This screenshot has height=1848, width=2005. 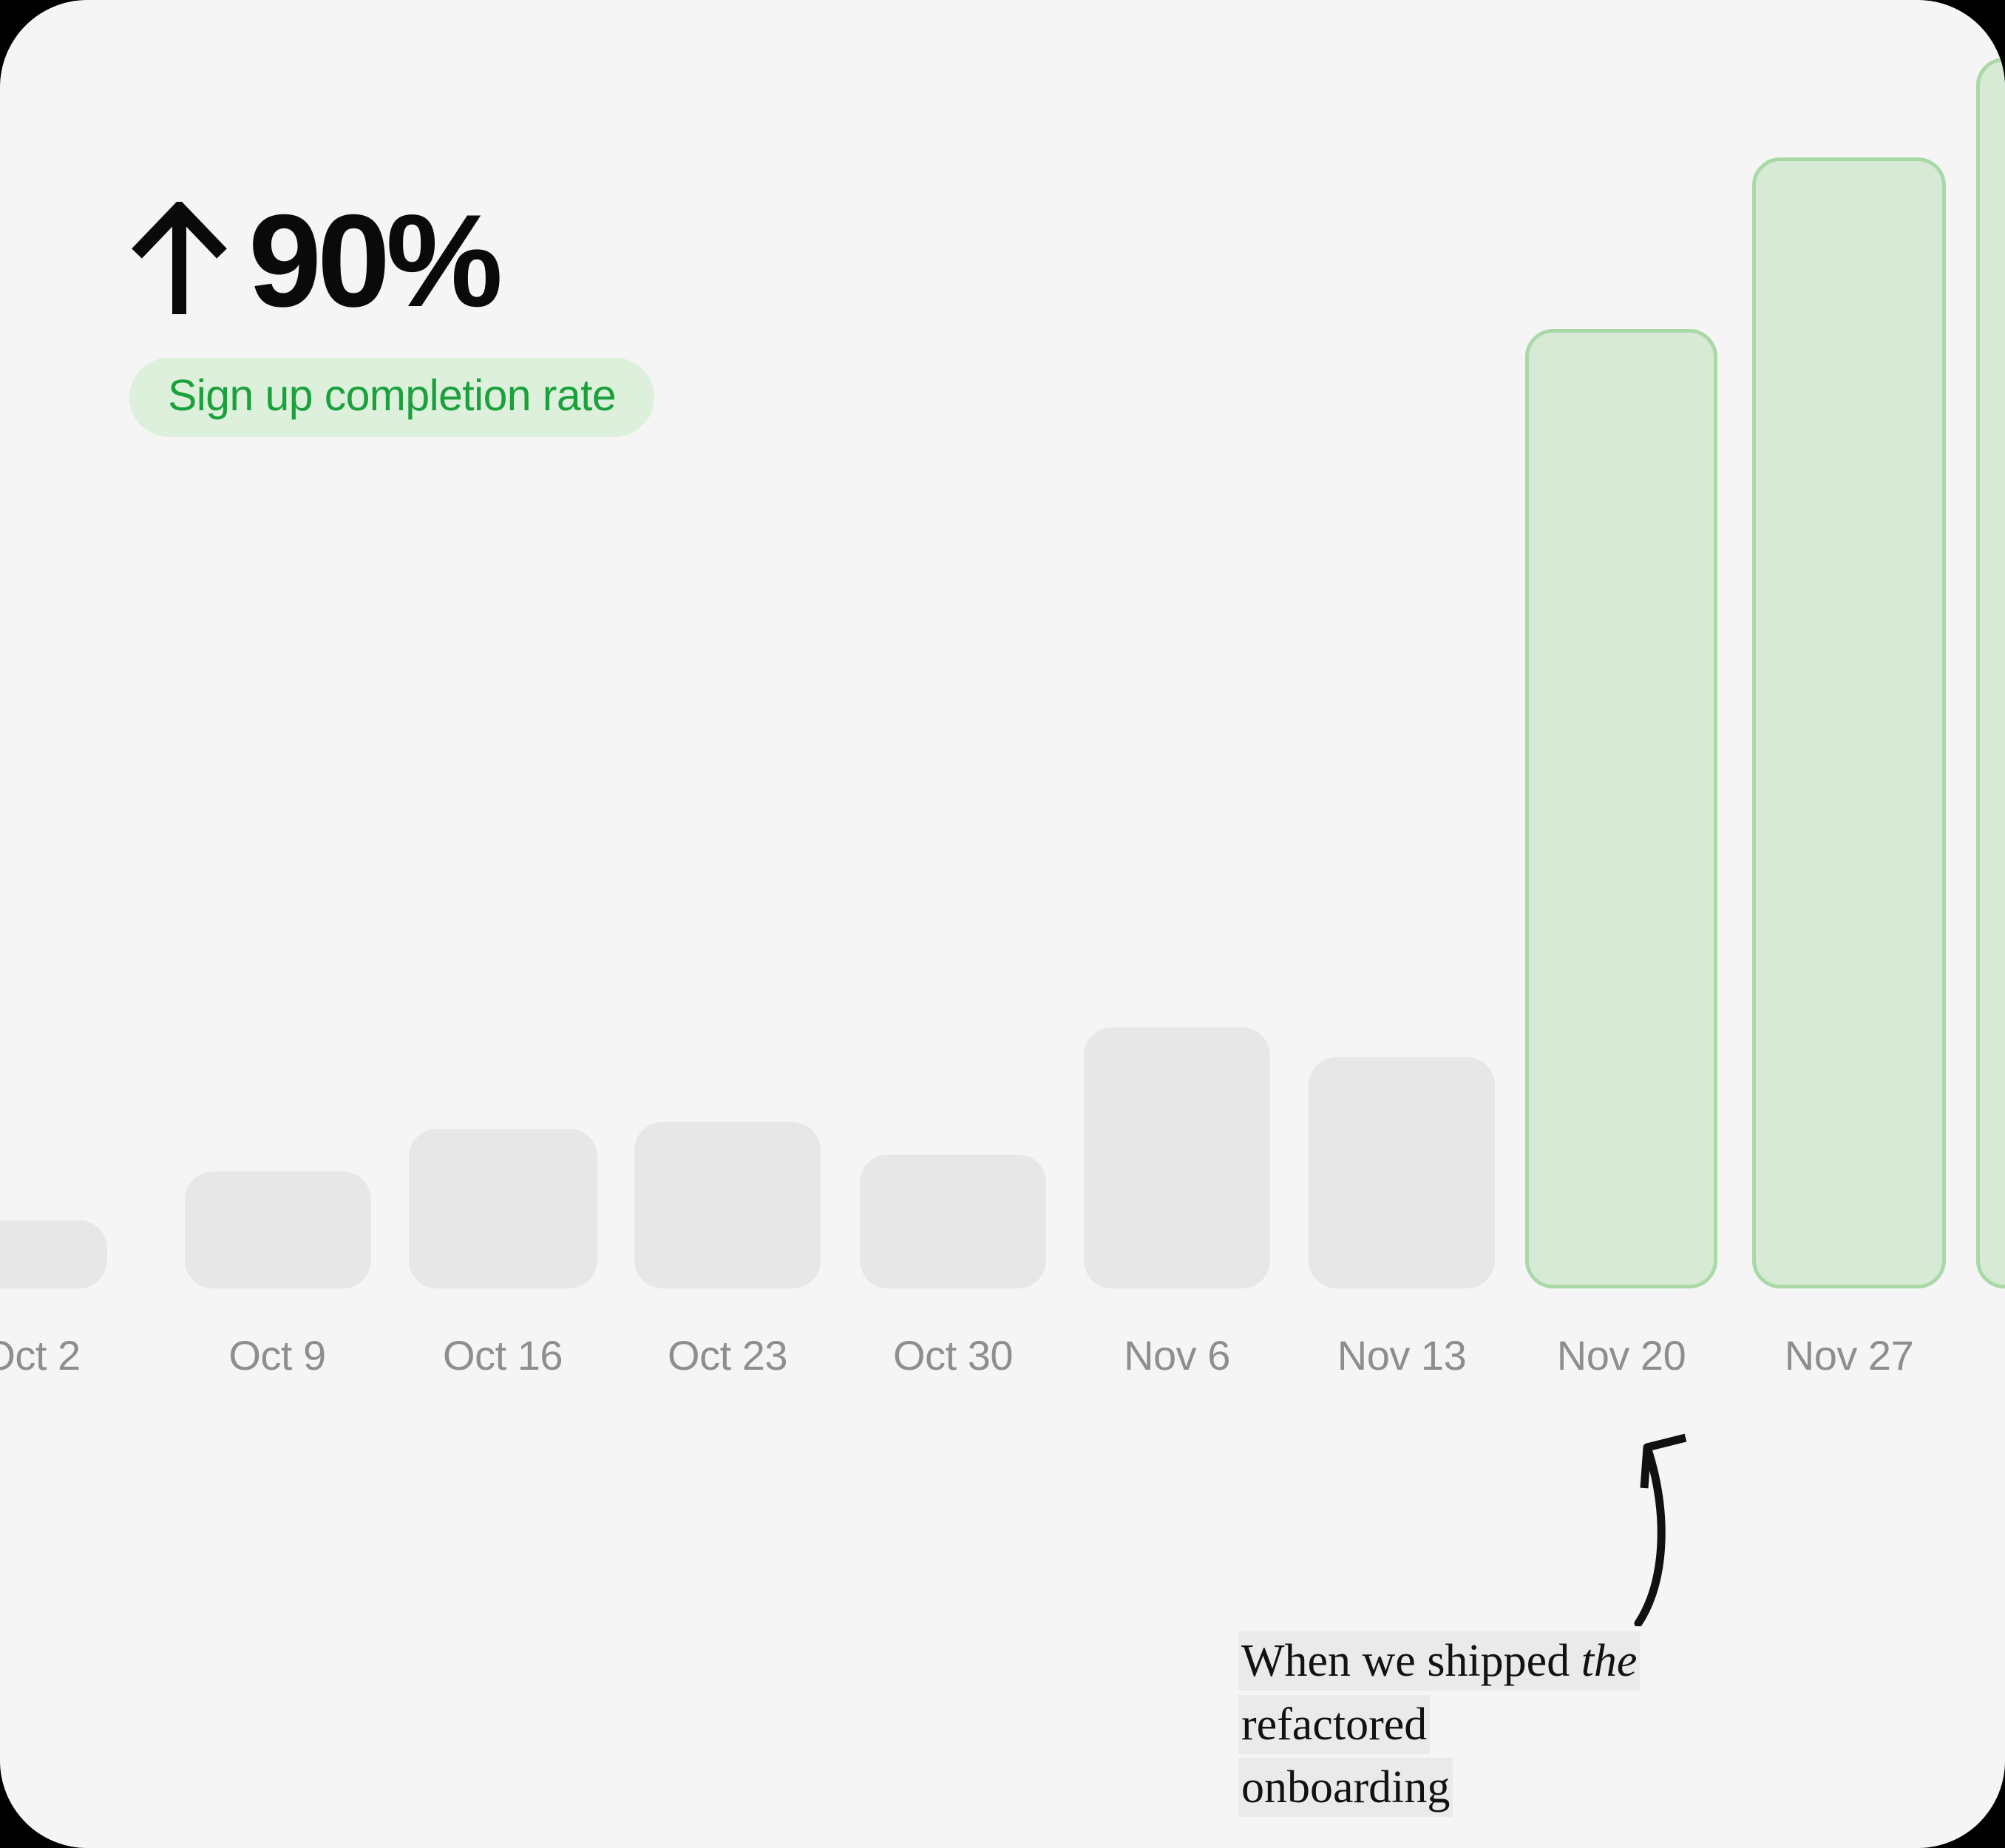 What do you see at coordinates (1849, 1355) in the screenshot?
I see `x-axis-label-nov-27: Nov 27` at bounding box center [1849, 1355].